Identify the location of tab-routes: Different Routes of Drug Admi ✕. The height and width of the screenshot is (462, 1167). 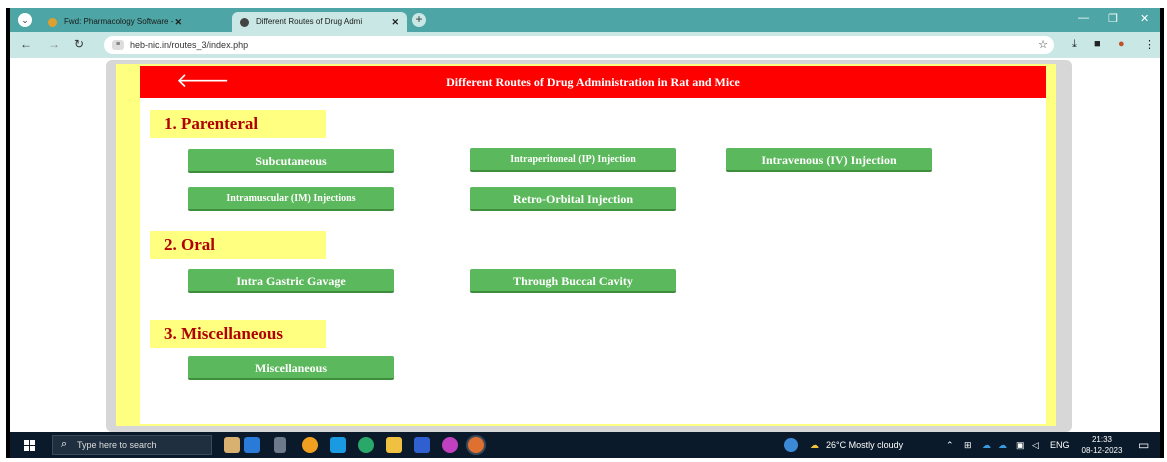
(319, 22).